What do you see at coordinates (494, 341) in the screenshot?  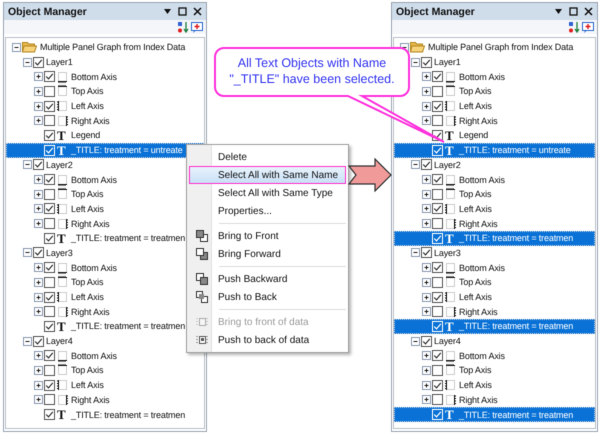 I see `tree-row: Layer4` at bounding box center [494, 341].